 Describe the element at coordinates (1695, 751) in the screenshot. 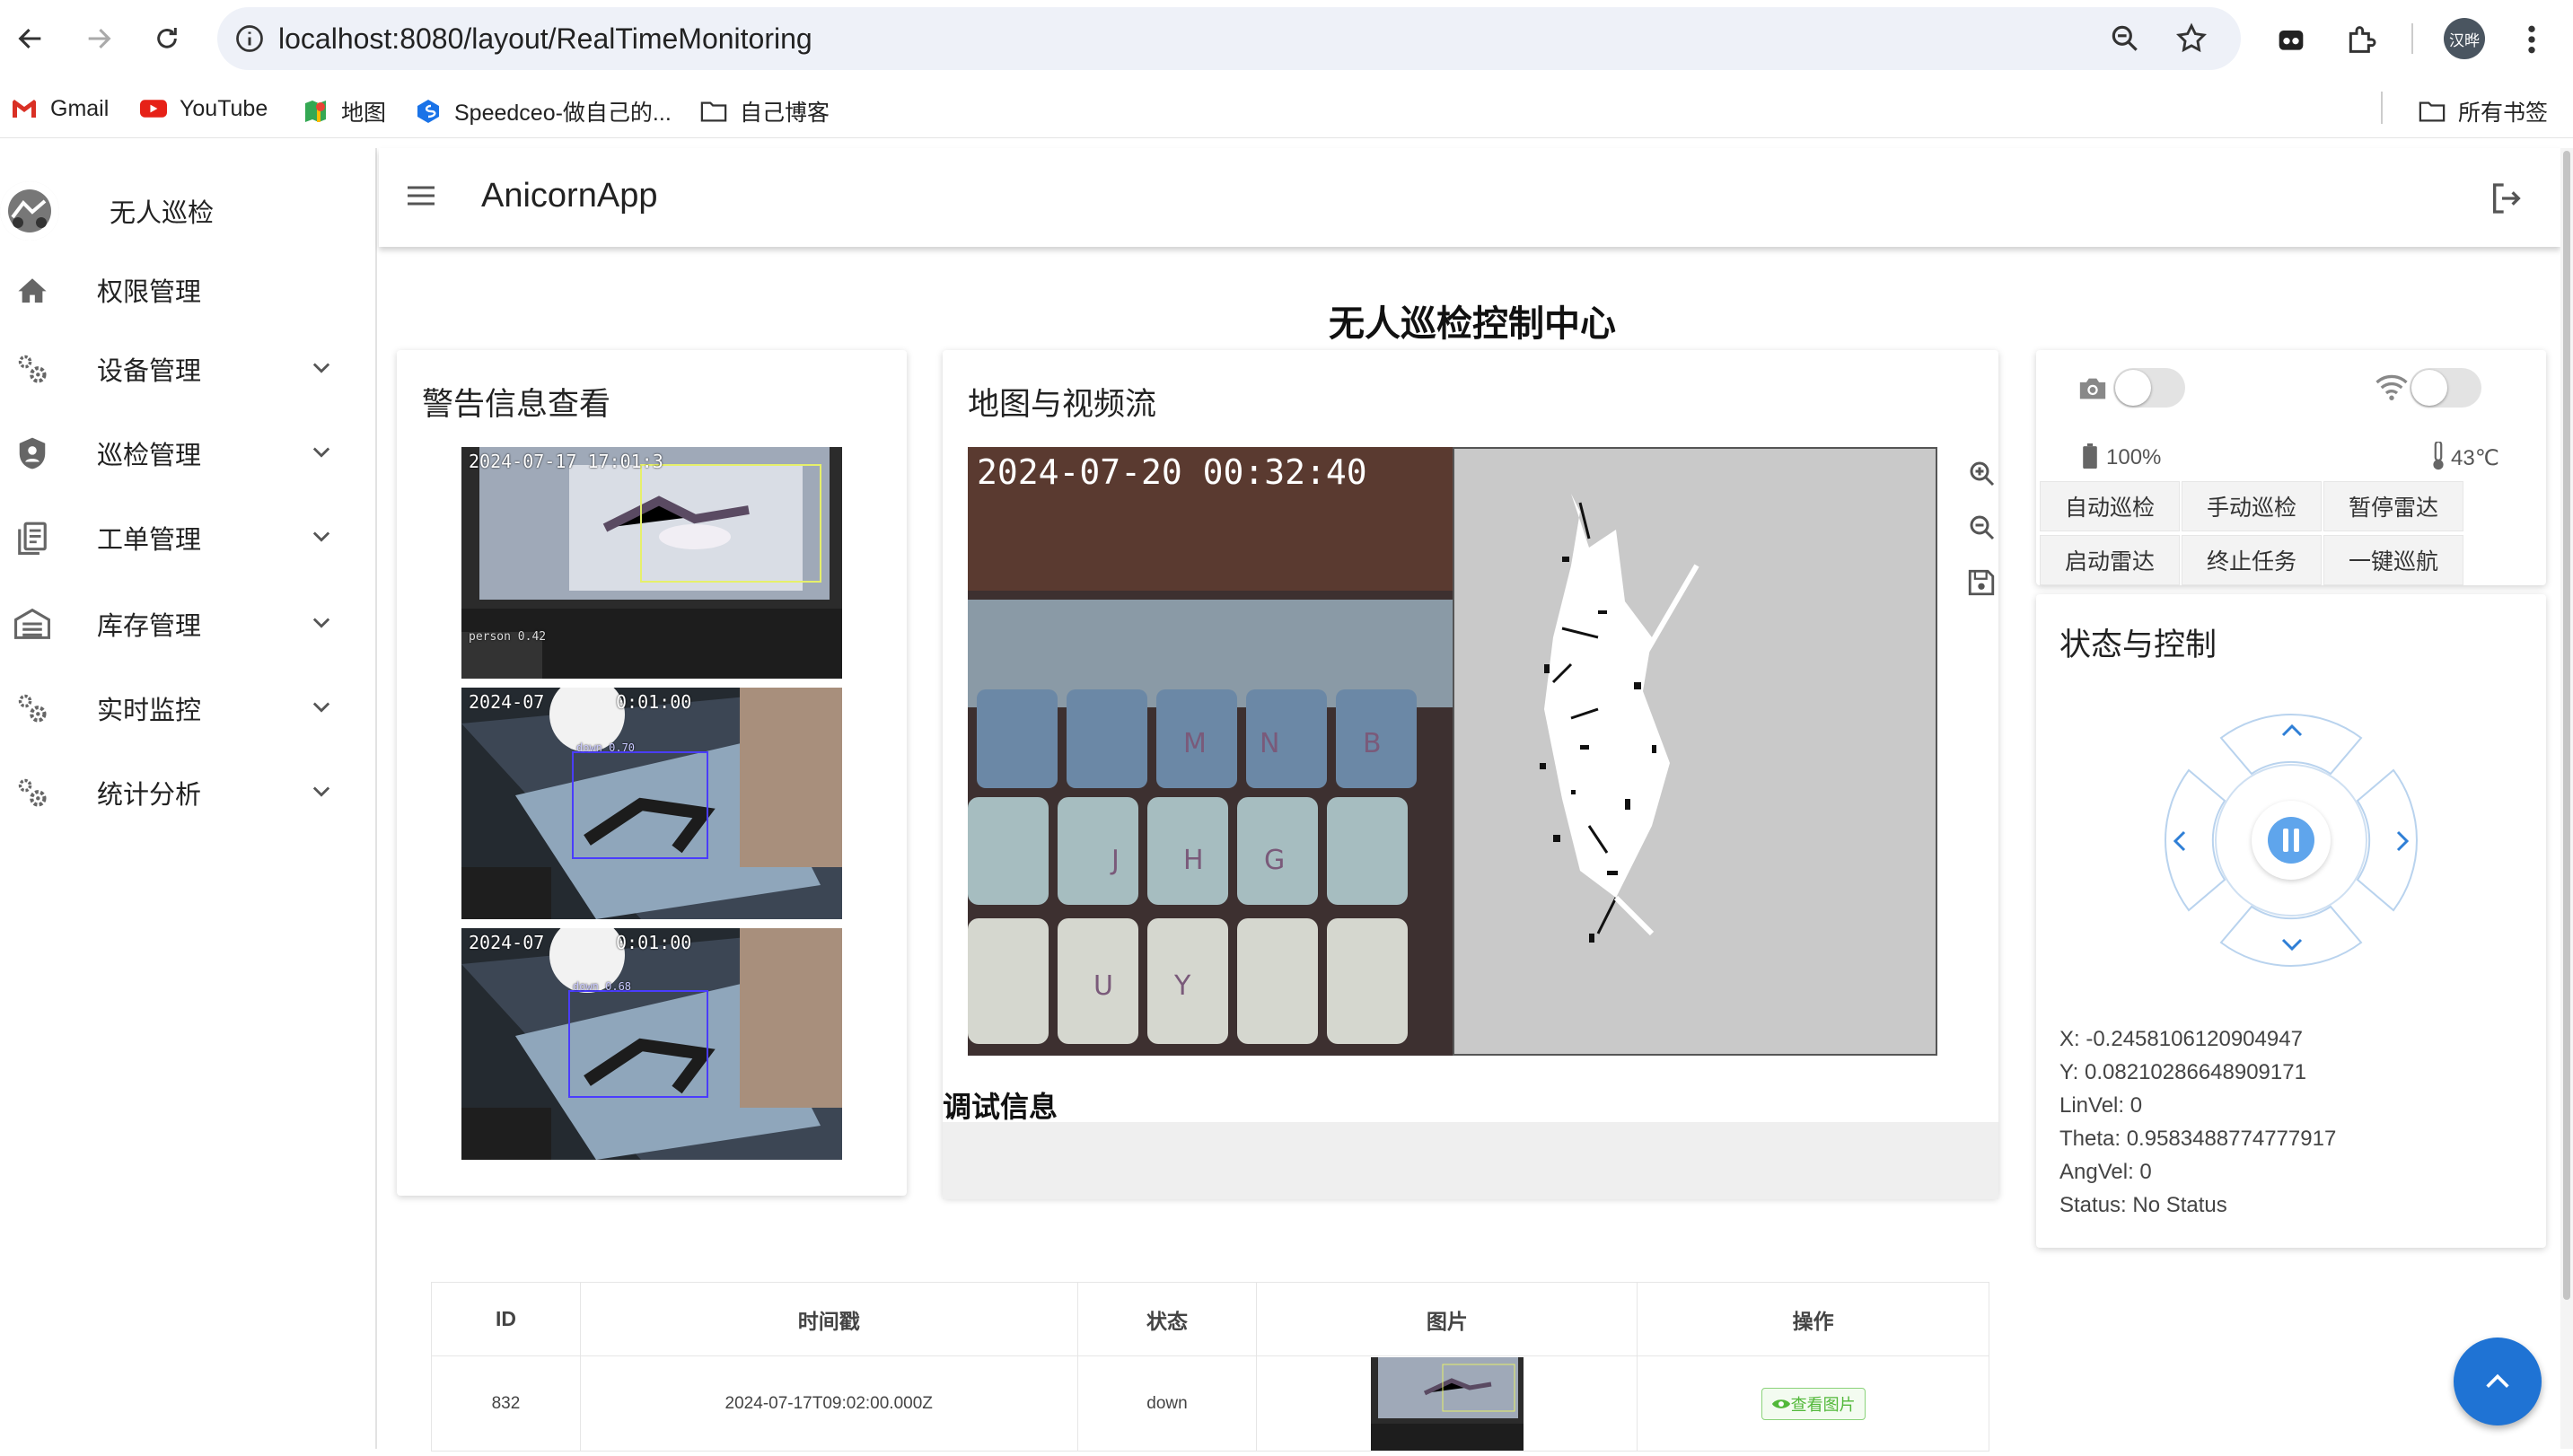

I see `lidar-map` at that location.